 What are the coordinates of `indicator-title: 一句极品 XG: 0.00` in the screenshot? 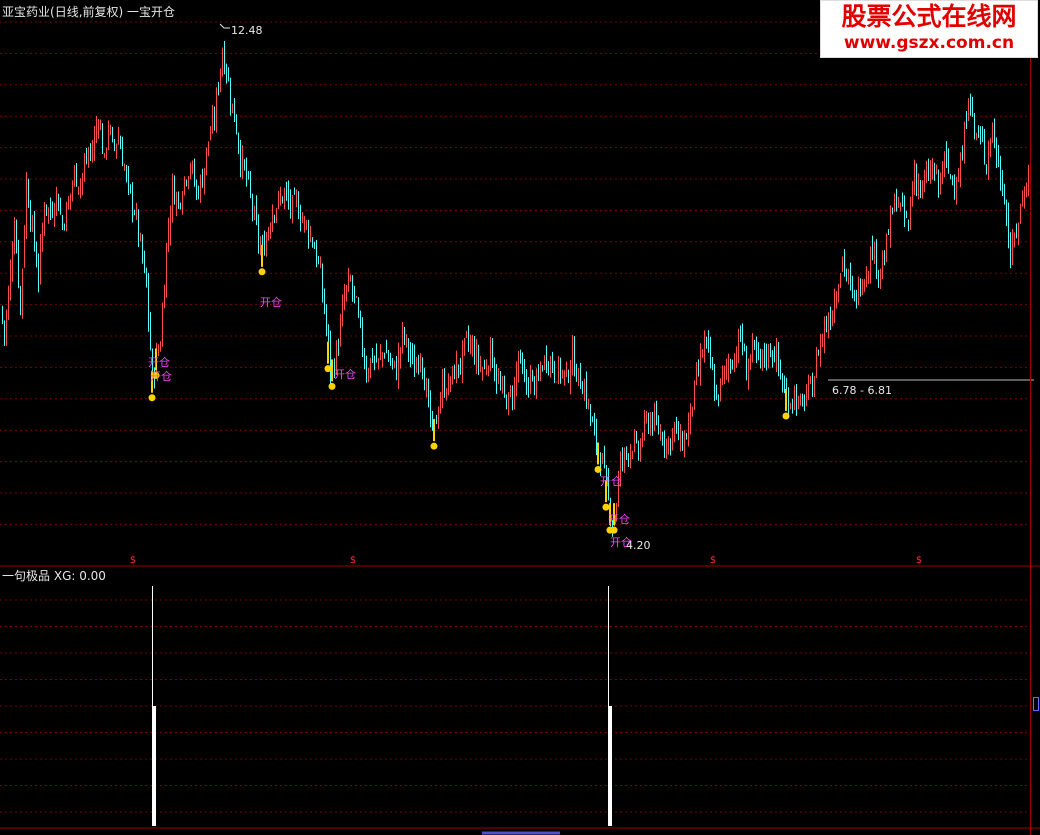 It's located at (54, 575).